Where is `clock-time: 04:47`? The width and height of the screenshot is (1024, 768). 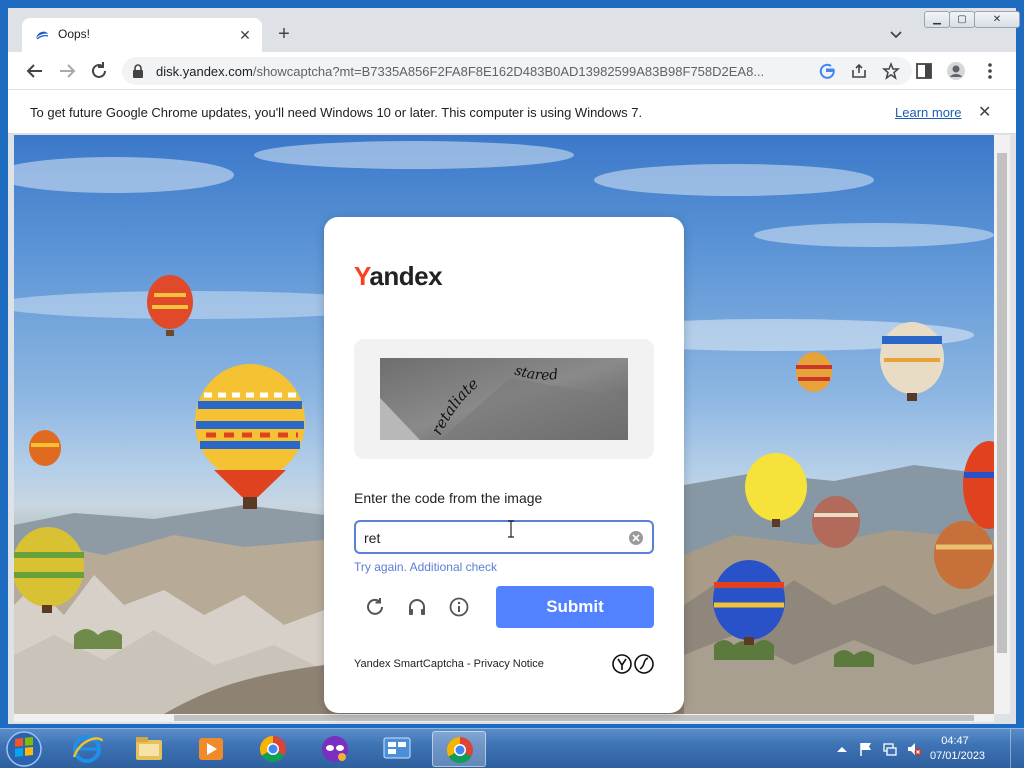 clock-time: 04:47 is located at coordinates (955, 741).